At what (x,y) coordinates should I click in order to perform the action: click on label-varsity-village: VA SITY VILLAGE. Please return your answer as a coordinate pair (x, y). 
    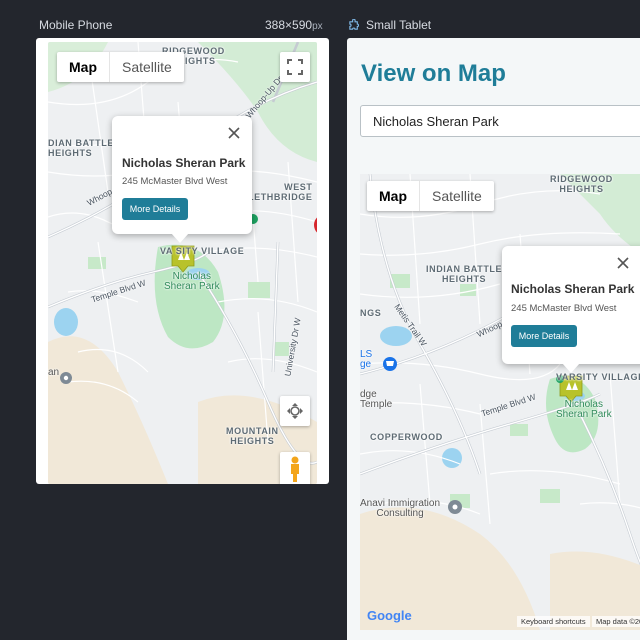
    Looking at the image, I should click on (202, 251).